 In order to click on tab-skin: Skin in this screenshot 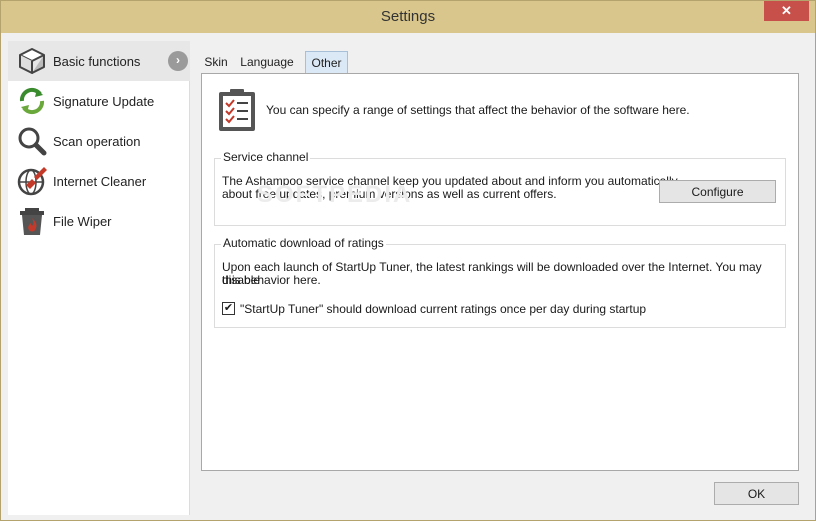, I will do `click(216, 62)`.